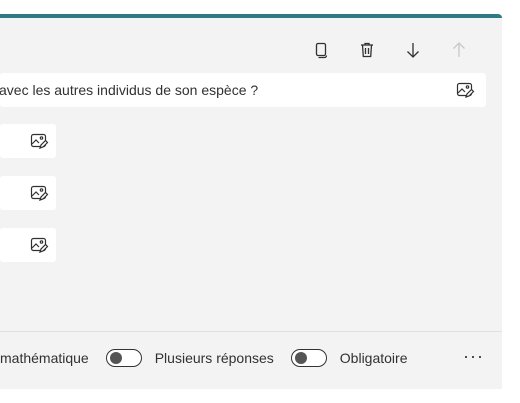 This screenshot has height=403, width=520. What do you see at coordinates (123, 357) in the screenshot?
I see `math-toggle` at bounding box center [123, 357].